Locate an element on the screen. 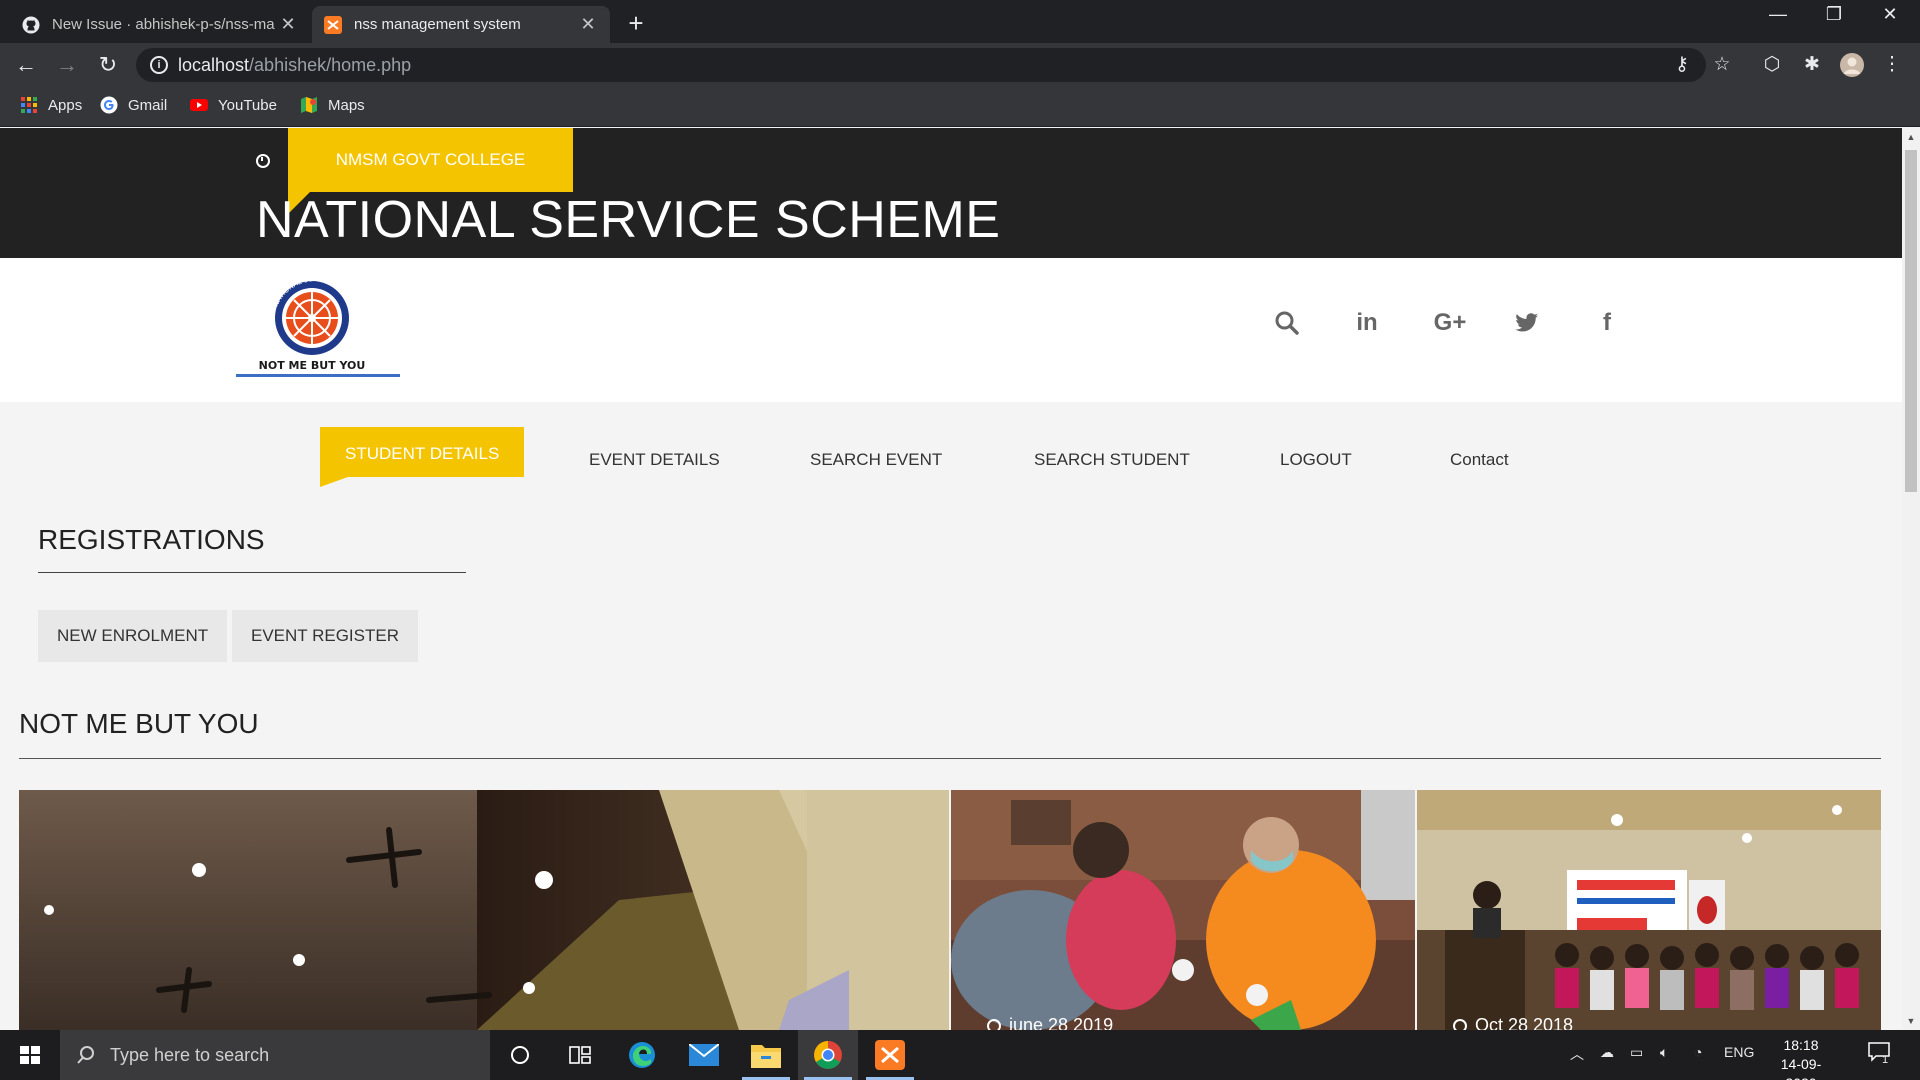 The image size is (1920, 1080). minimize-icon: — is located at coordinates (1778, 14).